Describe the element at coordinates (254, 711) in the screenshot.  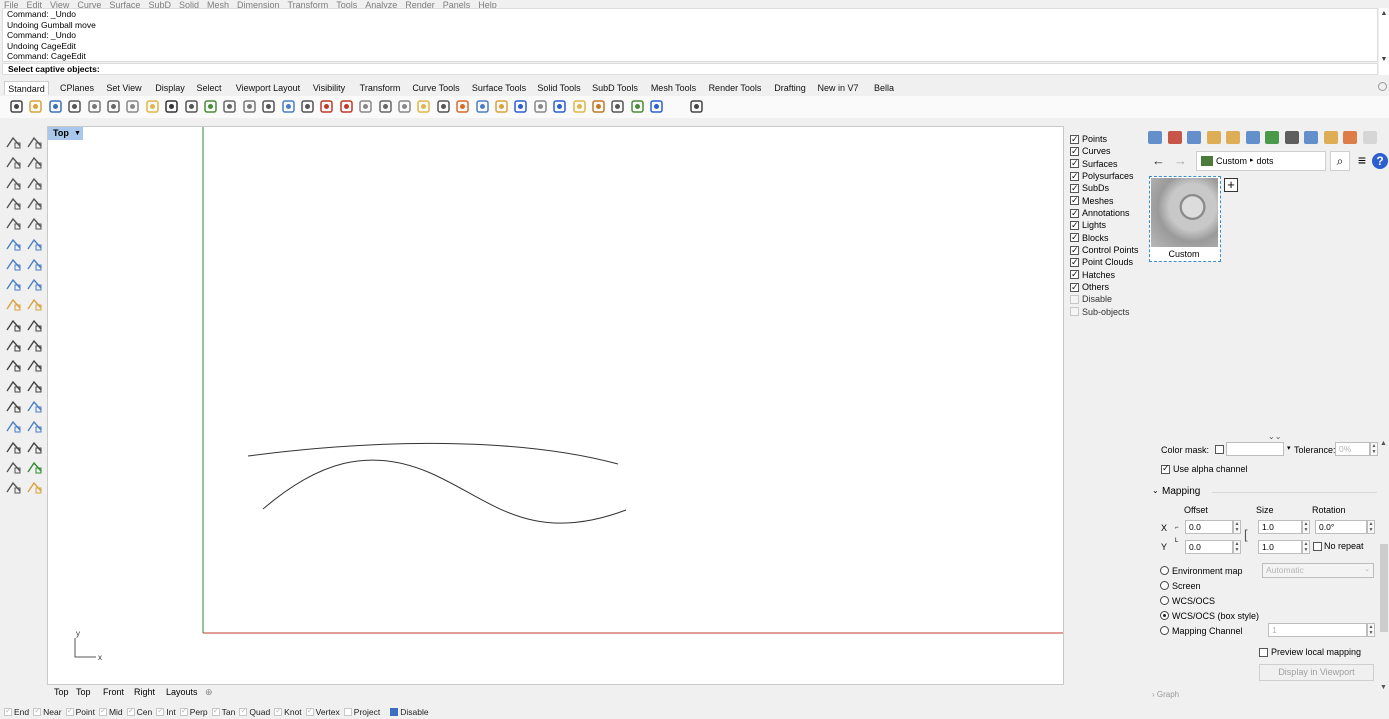
I see `osnap-quad: Quad` at that location.